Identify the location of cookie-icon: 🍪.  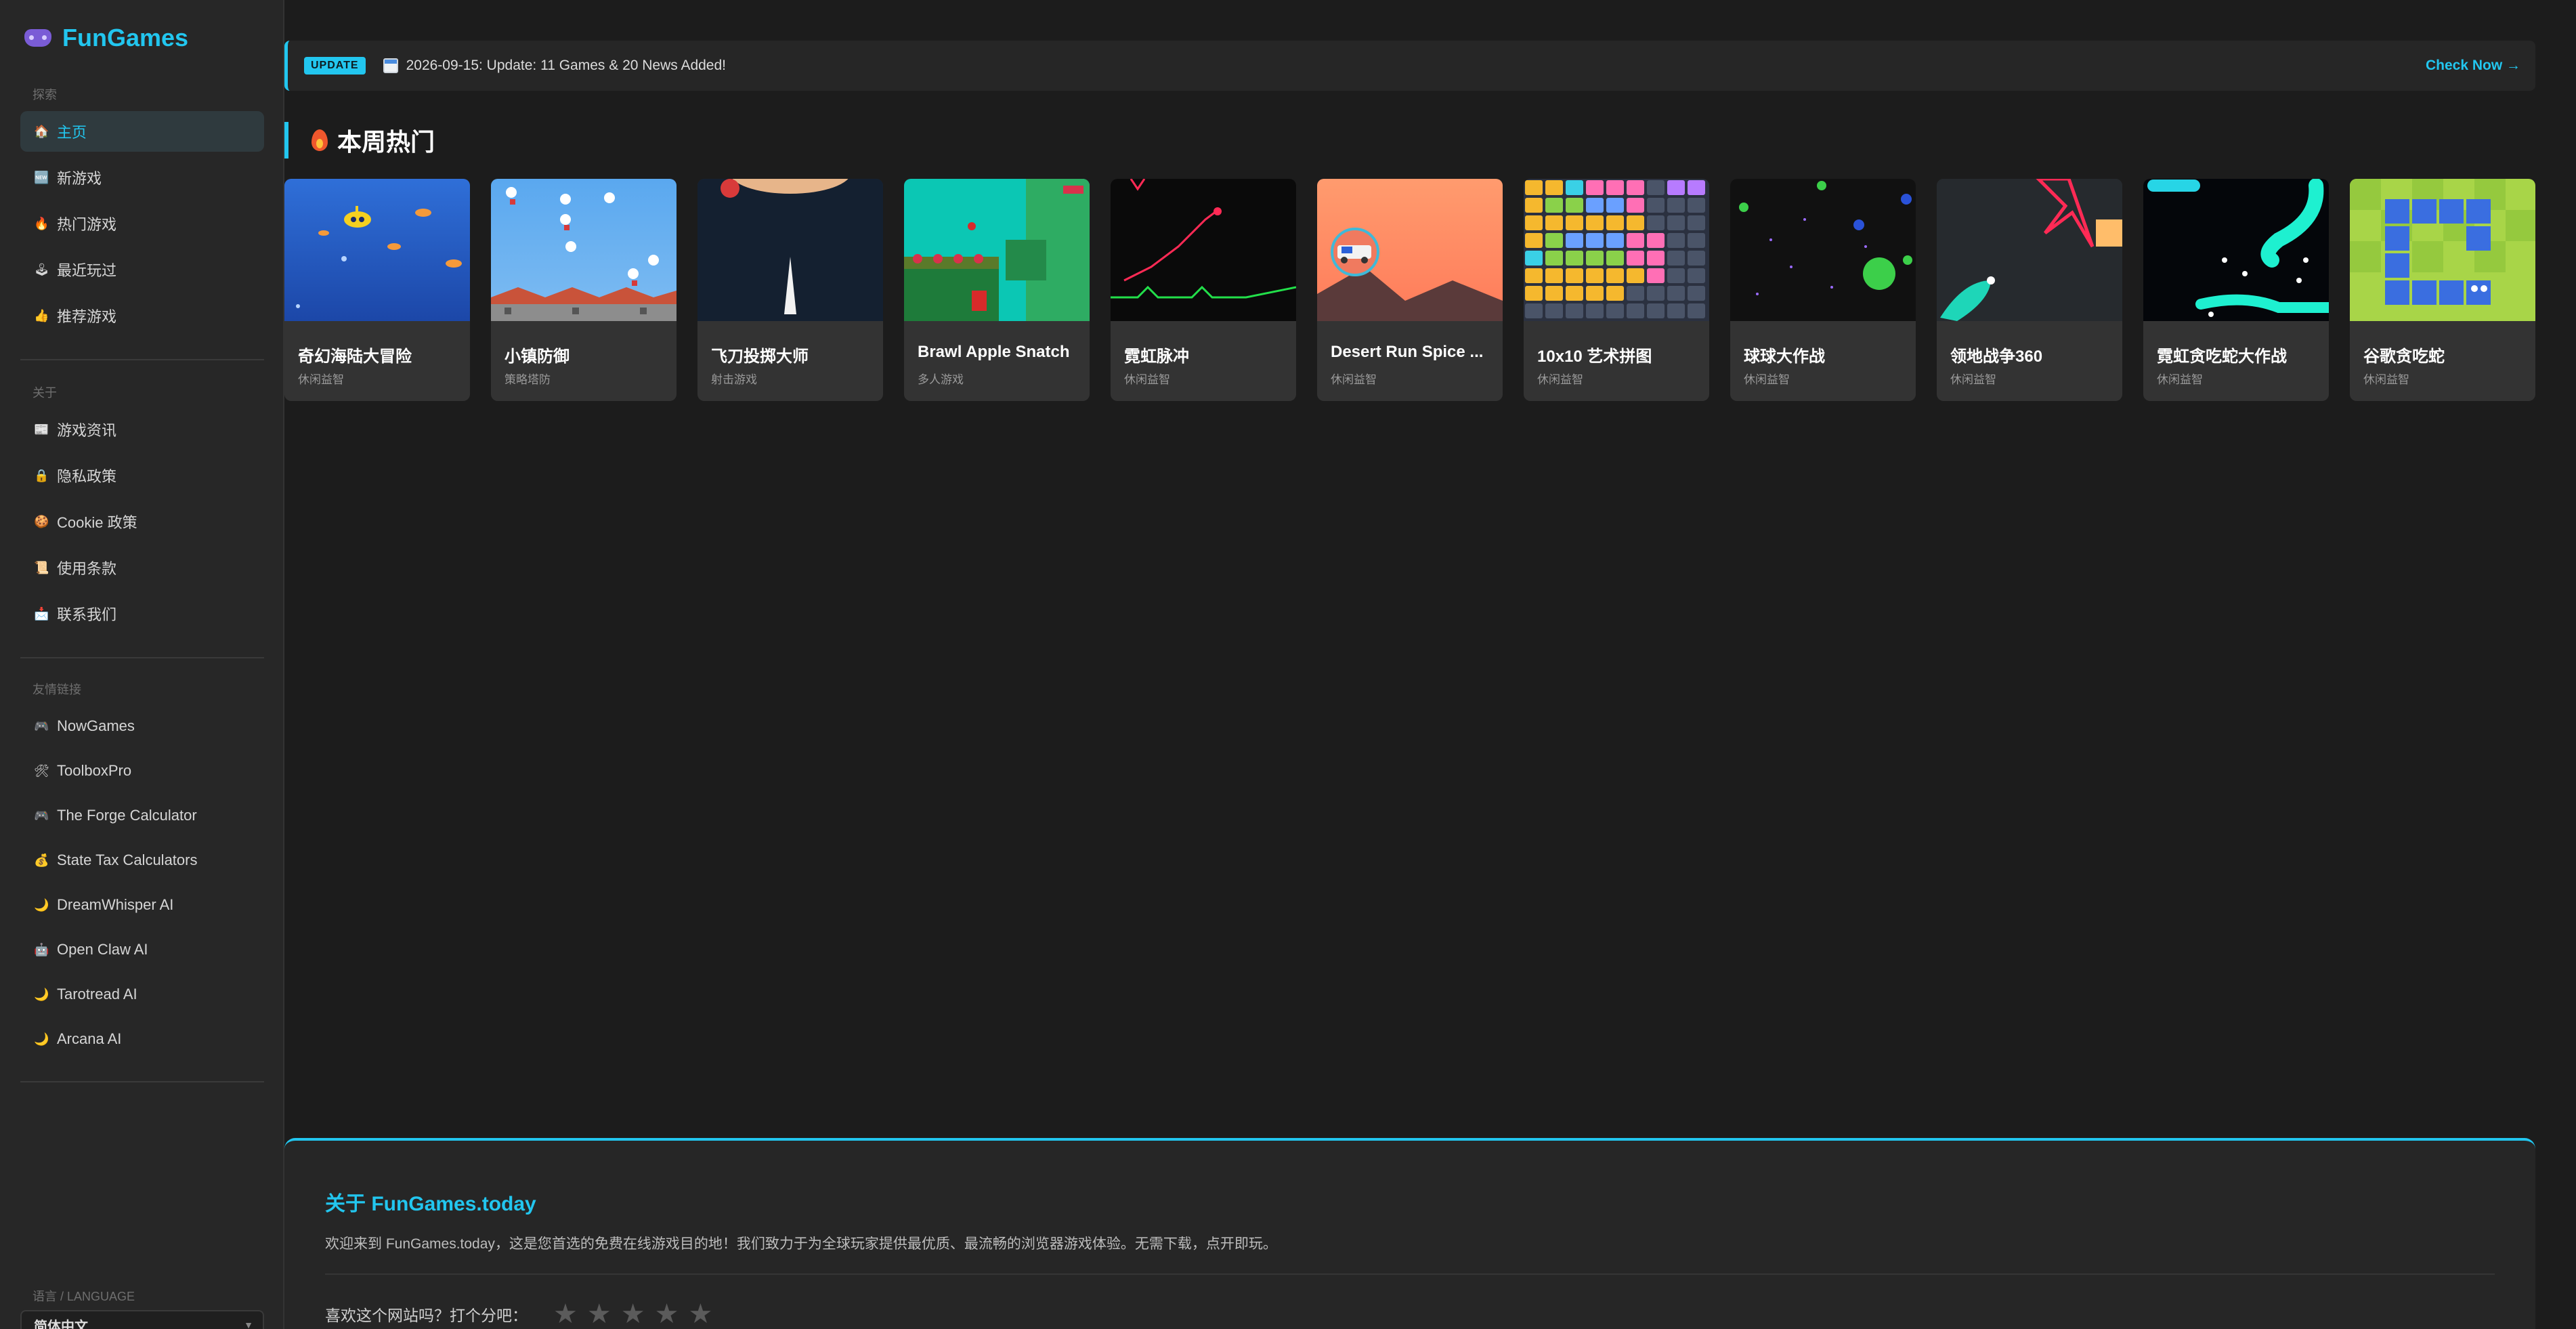
(41, 521).